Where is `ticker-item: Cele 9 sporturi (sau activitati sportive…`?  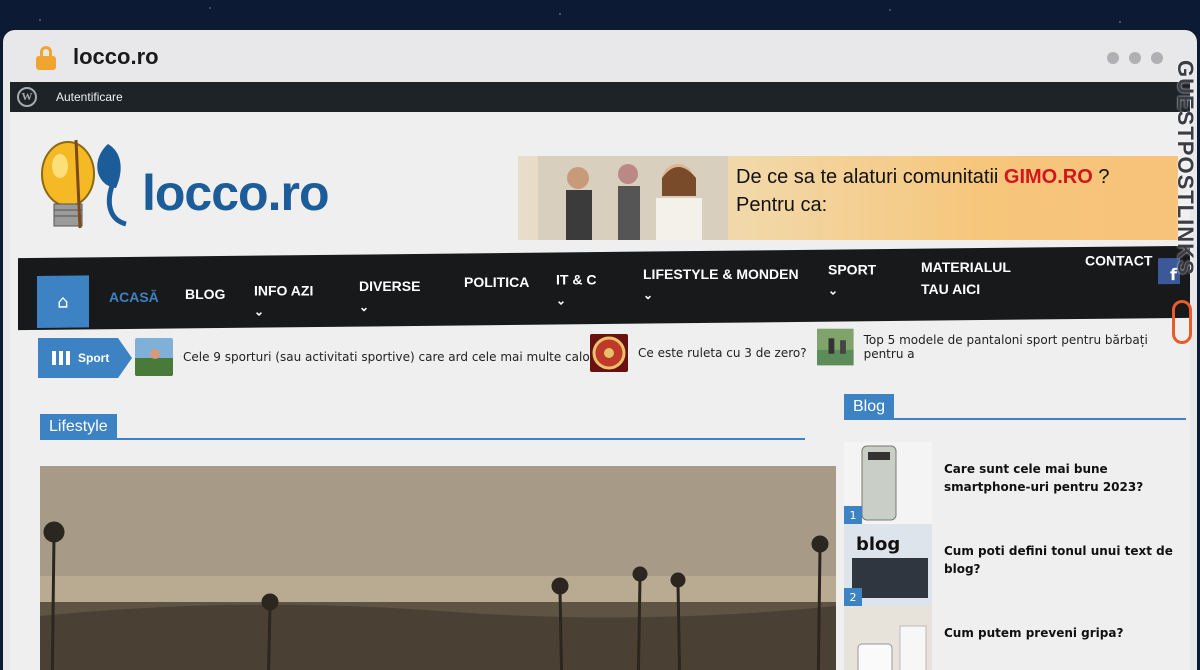
ticker-item: Cele 9 sporturi (sau activitati sportive… is located at coordinates (368, 357).